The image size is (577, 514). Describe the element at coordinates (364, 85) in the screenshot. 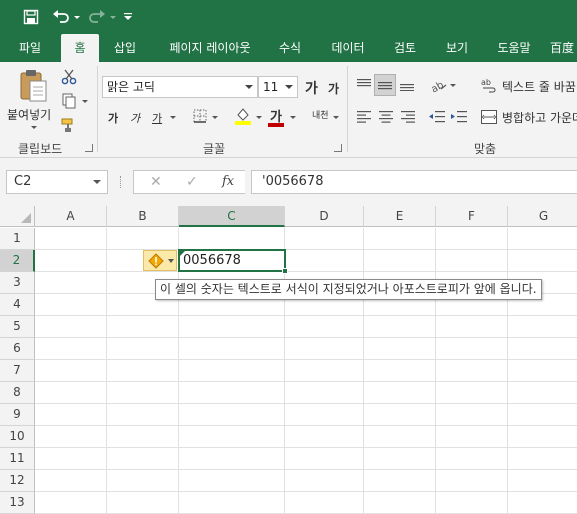

I see `align-top-icon` at that location.